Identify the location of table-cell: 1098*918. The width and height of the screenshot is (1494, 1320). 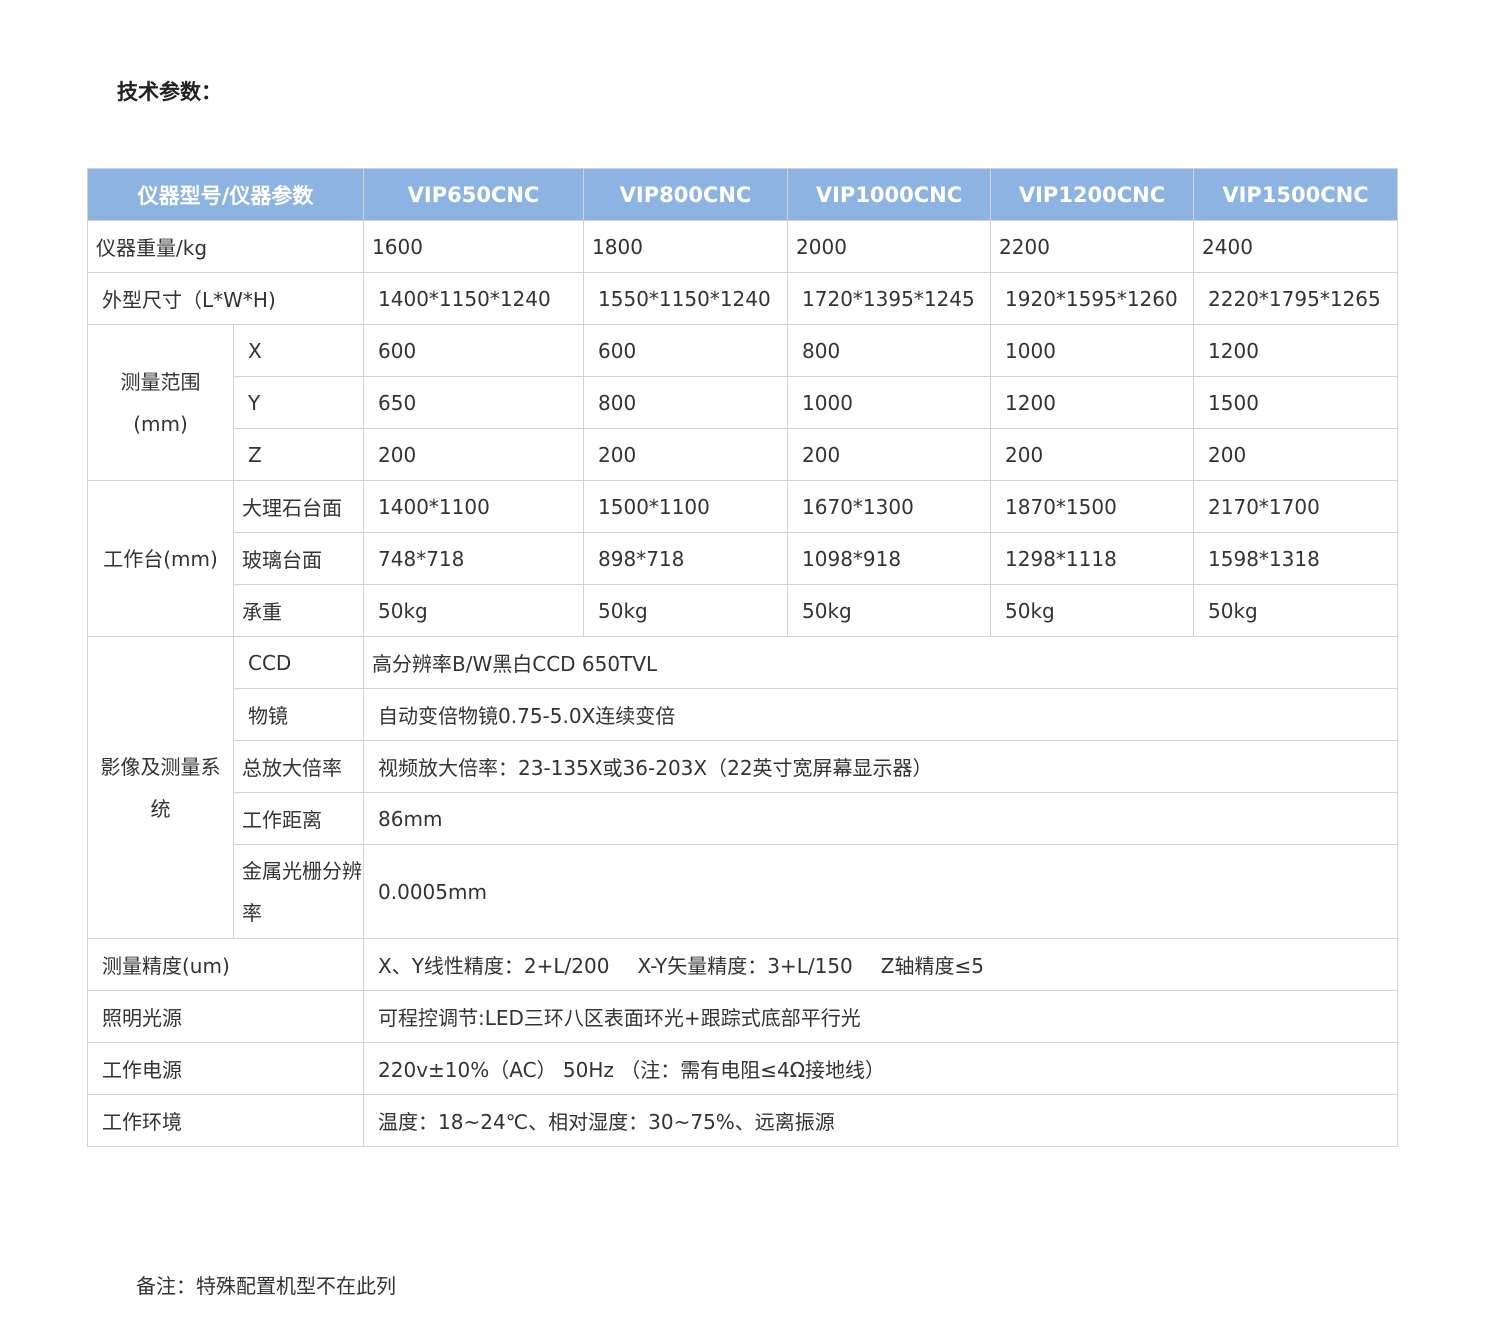
(889, 558).